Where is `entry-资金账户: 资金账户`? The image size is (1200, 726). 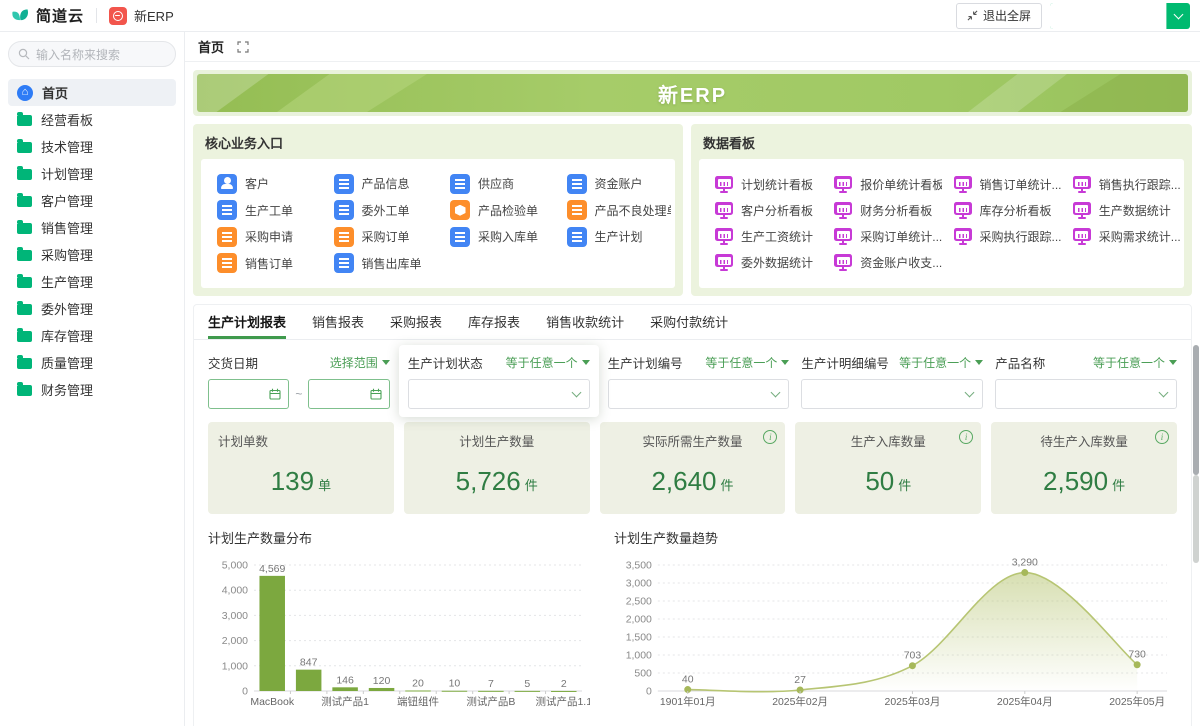 entry-资金账户: 资金账户 is located at coordinates (613, 183).